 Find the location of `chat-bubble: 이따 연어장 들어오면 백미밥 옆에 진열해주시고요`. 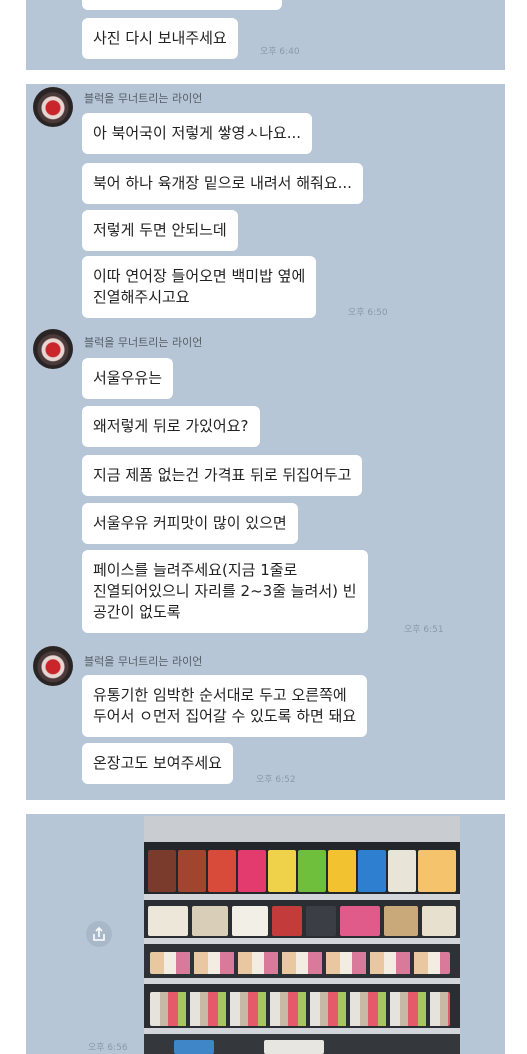

chat-bubble: 이따 연어장 들어오면 백미밥 옆에 진열해주시고요 is located at coordinates (199, 287).